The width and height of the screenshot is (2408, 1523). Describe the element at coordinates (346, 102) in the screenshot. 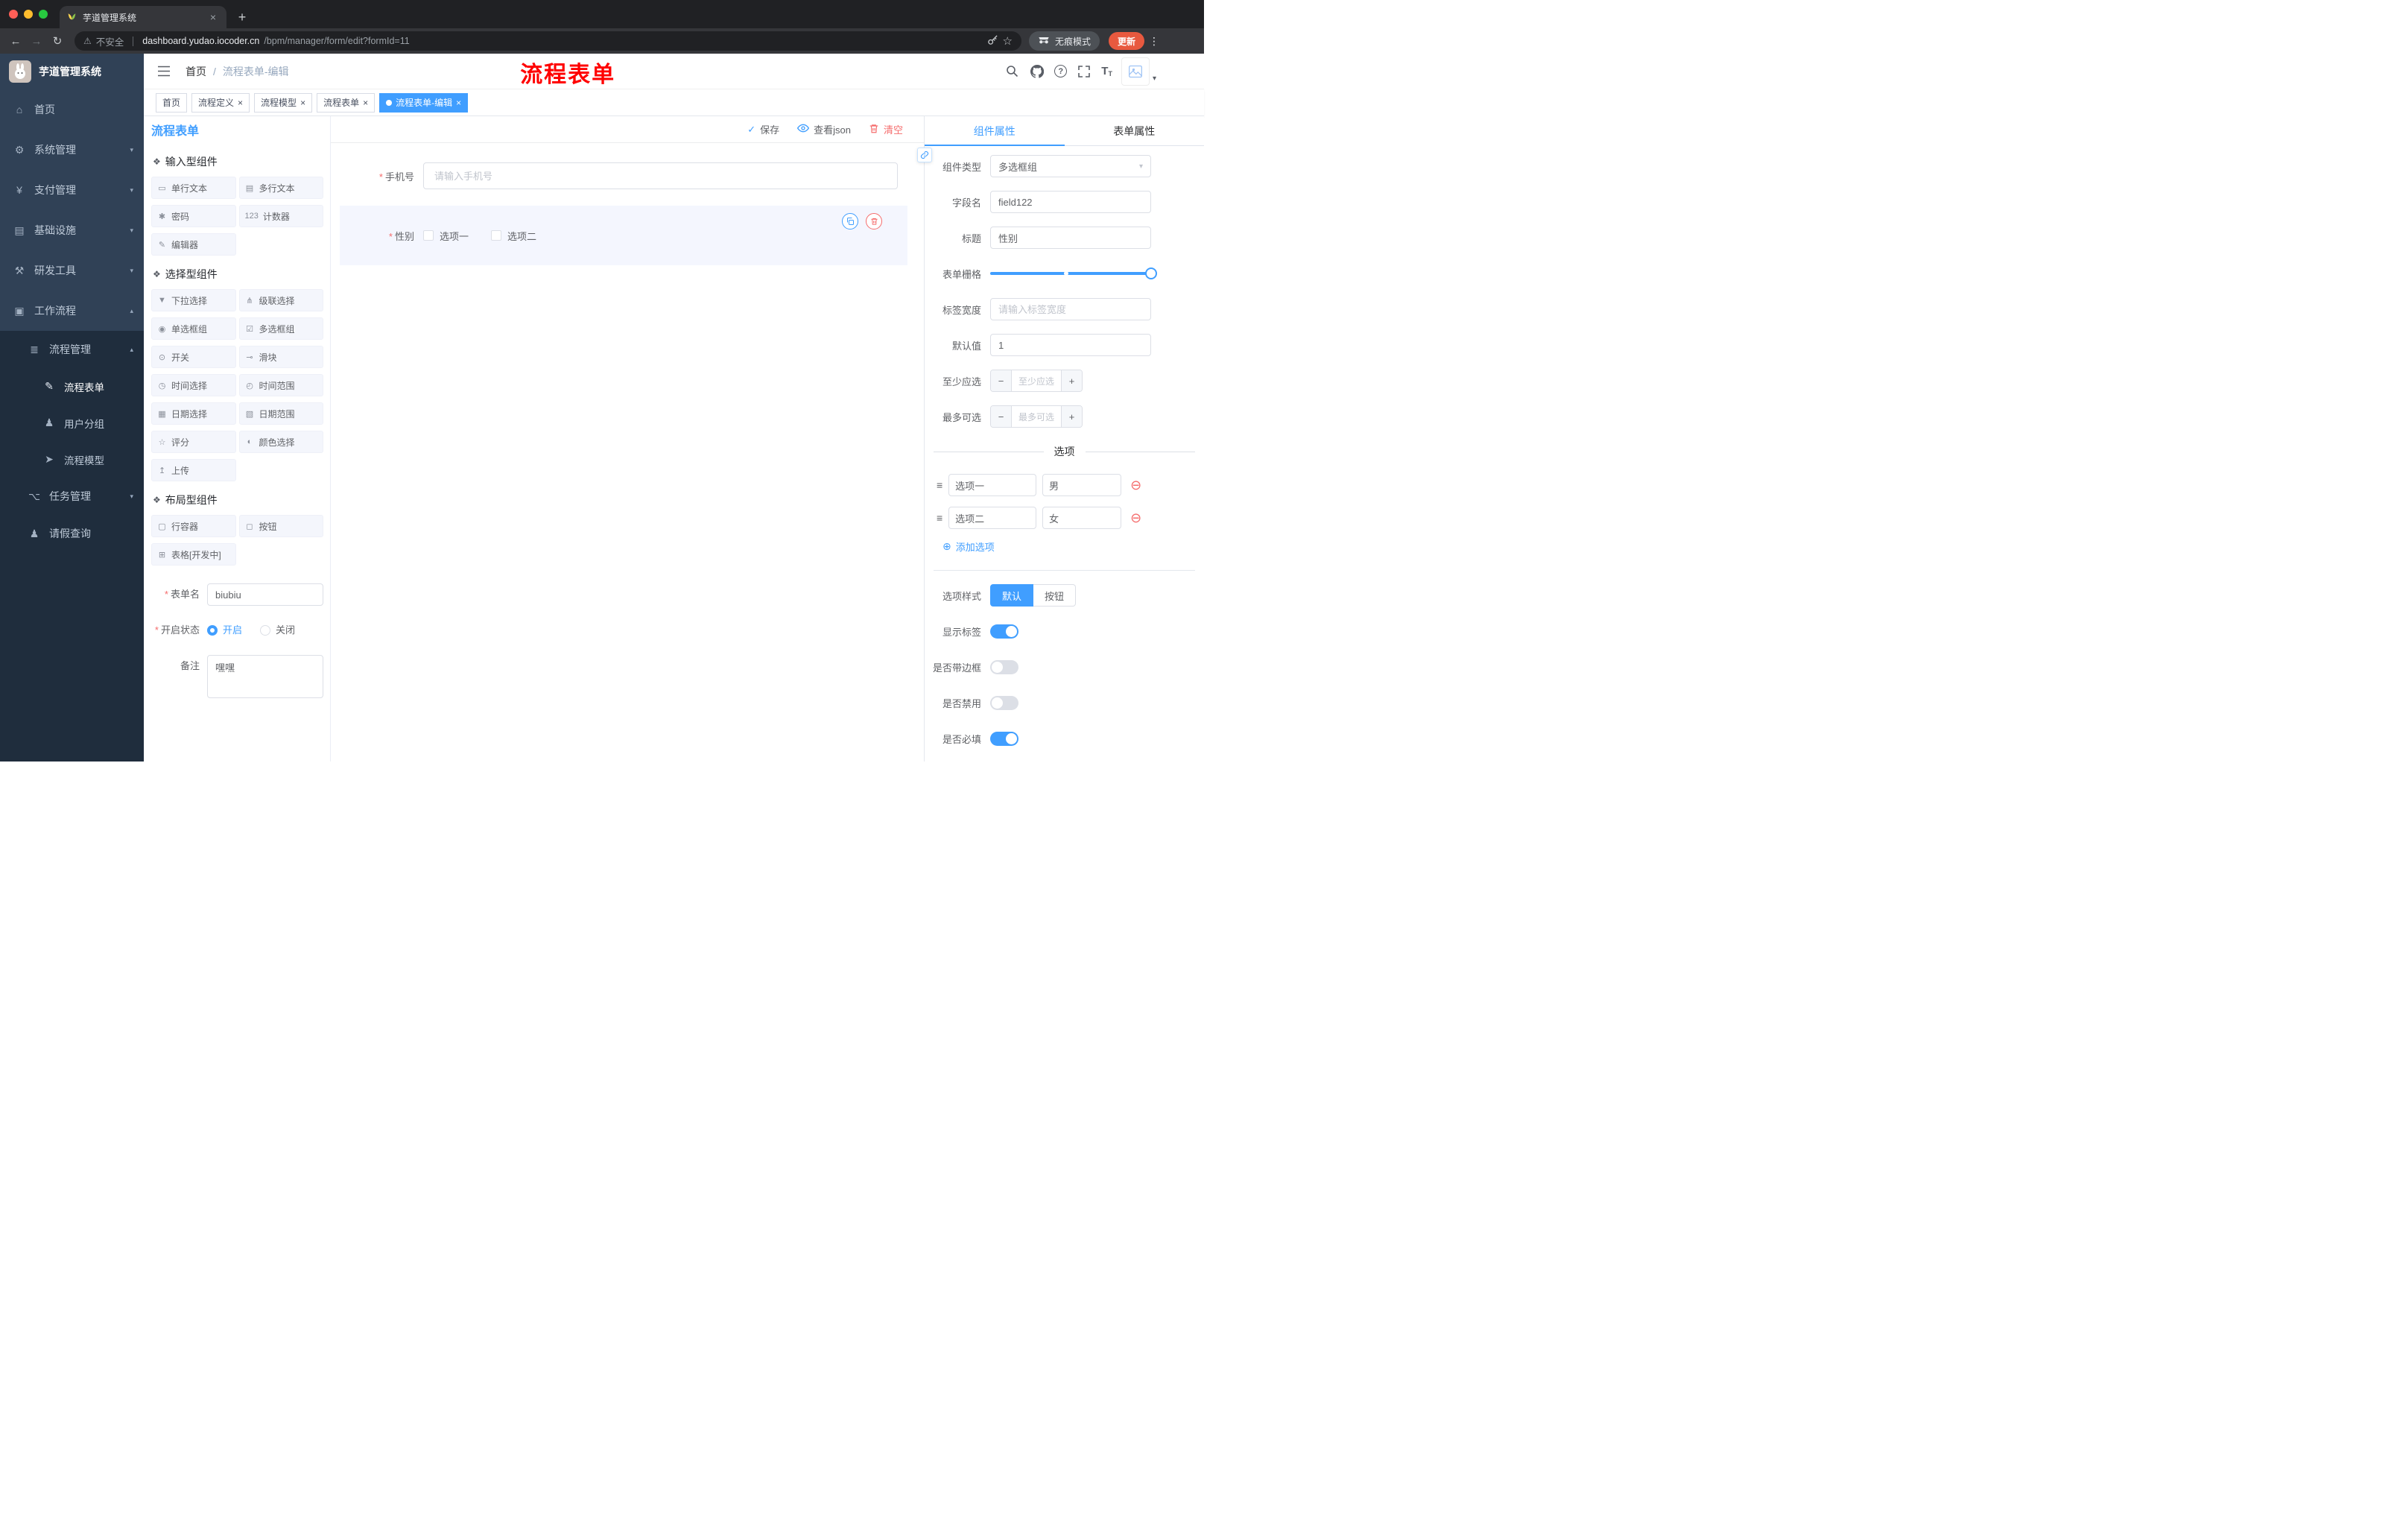

I see `tag-process-form: 流程表单` at that location.